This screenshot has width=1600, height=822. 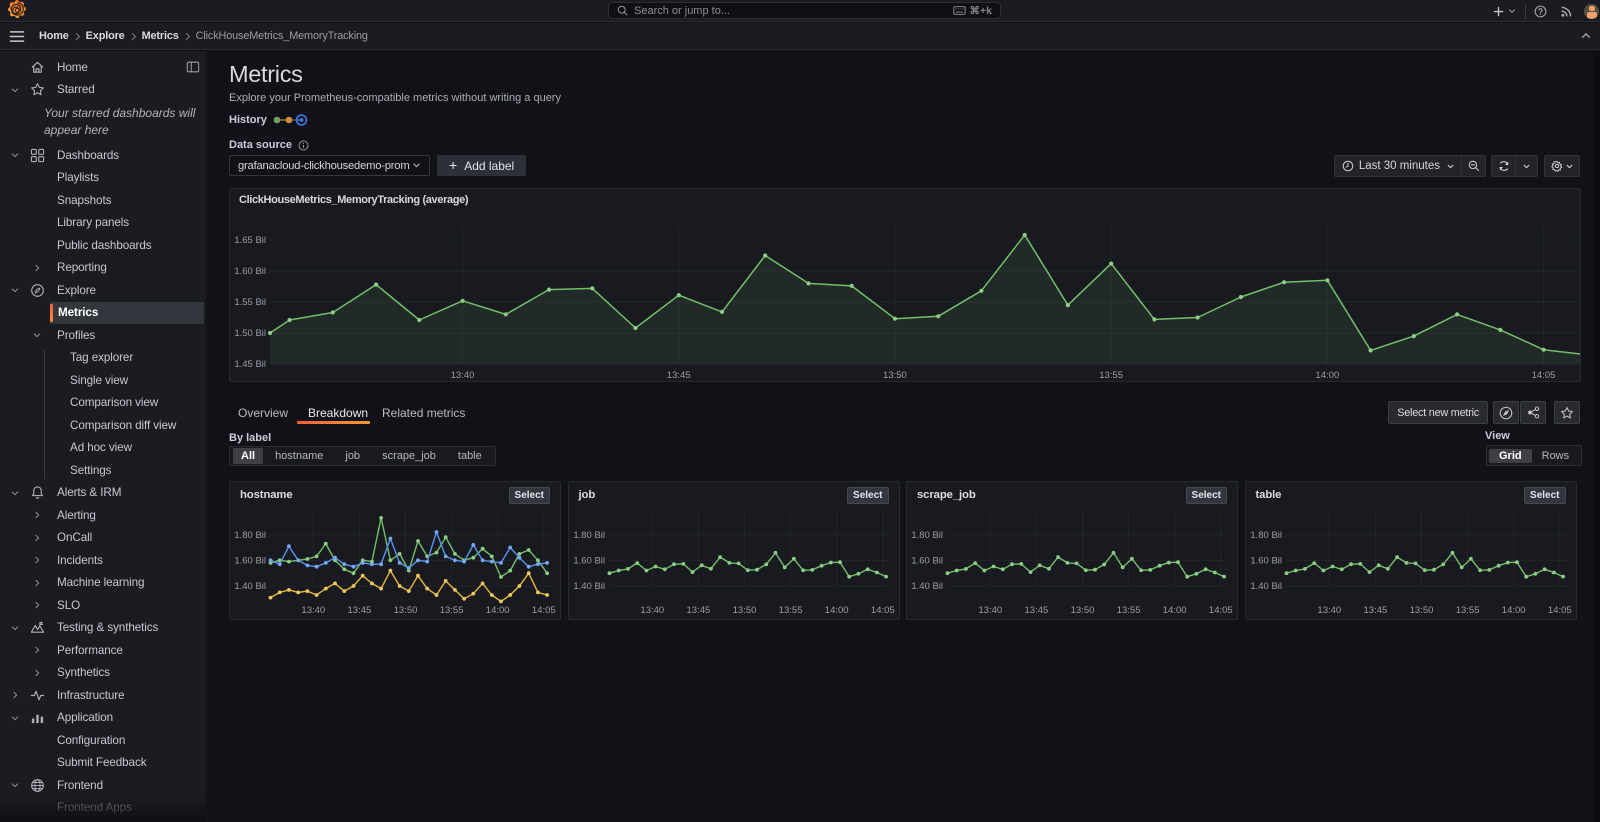 What do you see at coordinates (250, 364) in the screenshot?
I see `svg-text: 1.45 Bil` at bounding box center [250, 364].